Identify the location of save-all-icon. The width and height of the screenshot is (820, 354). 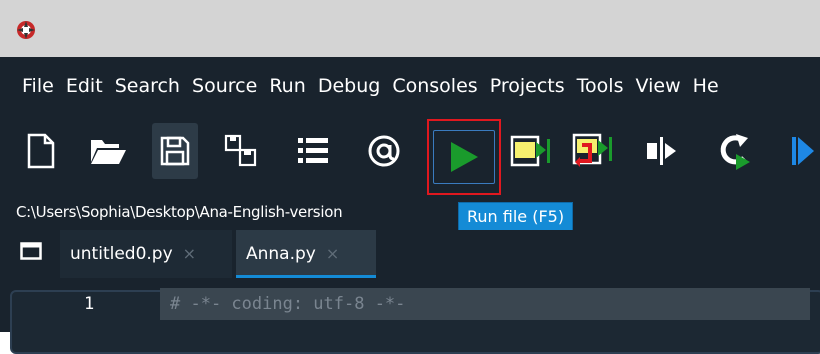
(240, 150).